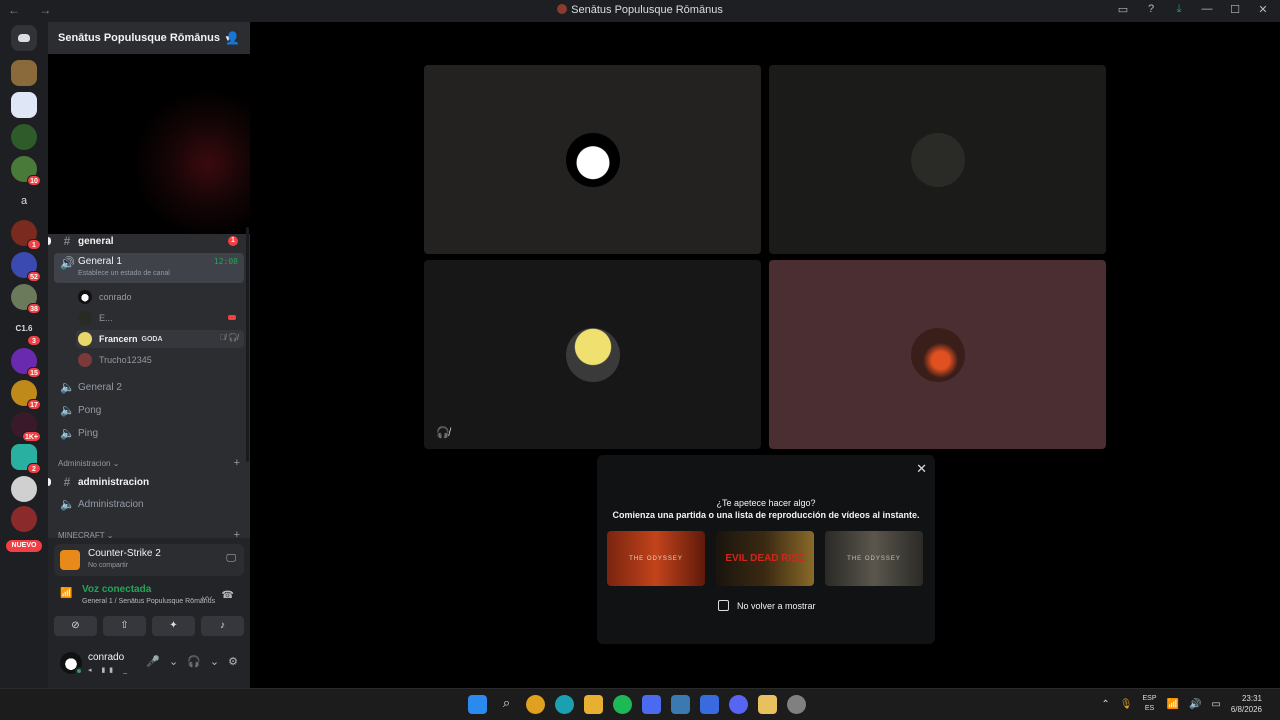 This screenshot has height=720, width=1280. What do you see at coordinates (723, 605) in the screenshot?
I see `checkbox` at bounding box center [723, 605].